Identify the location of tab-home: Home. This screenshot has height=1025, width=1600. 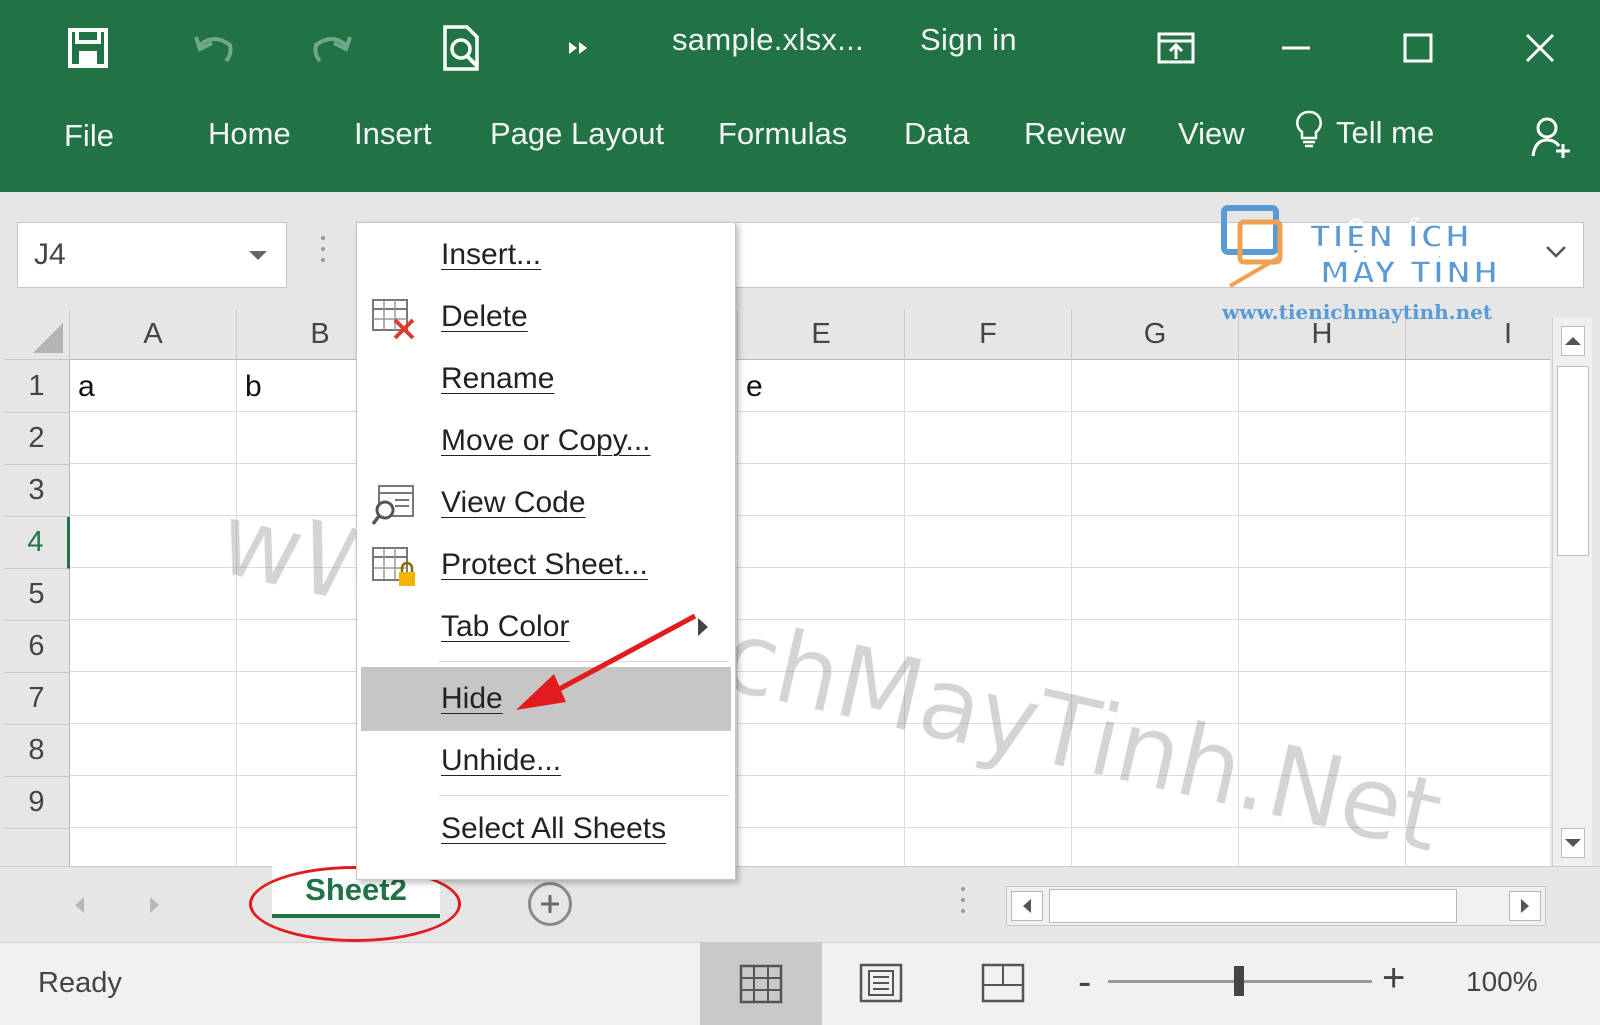
(249, 134).